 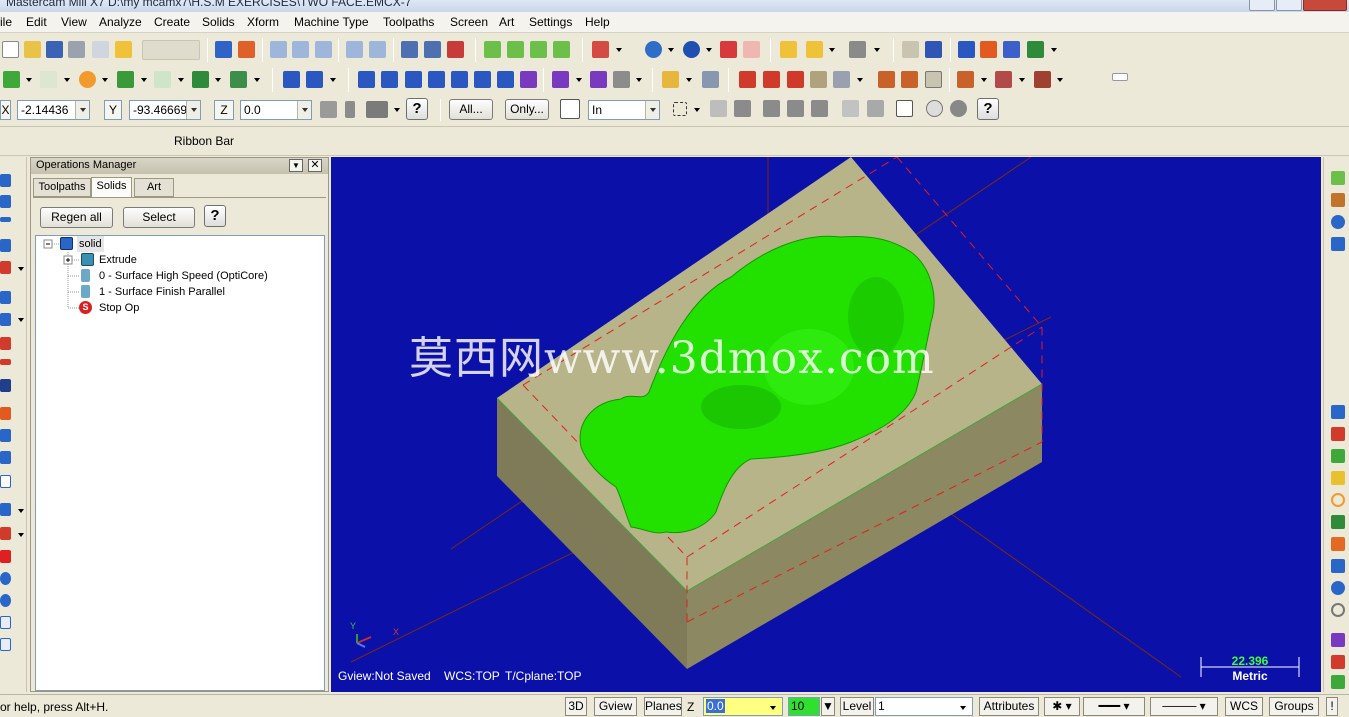 What do you see at coordinates (5, 219) in the screenshot?
I see `solid-sweep-icon` at bounding box center [5, 219].